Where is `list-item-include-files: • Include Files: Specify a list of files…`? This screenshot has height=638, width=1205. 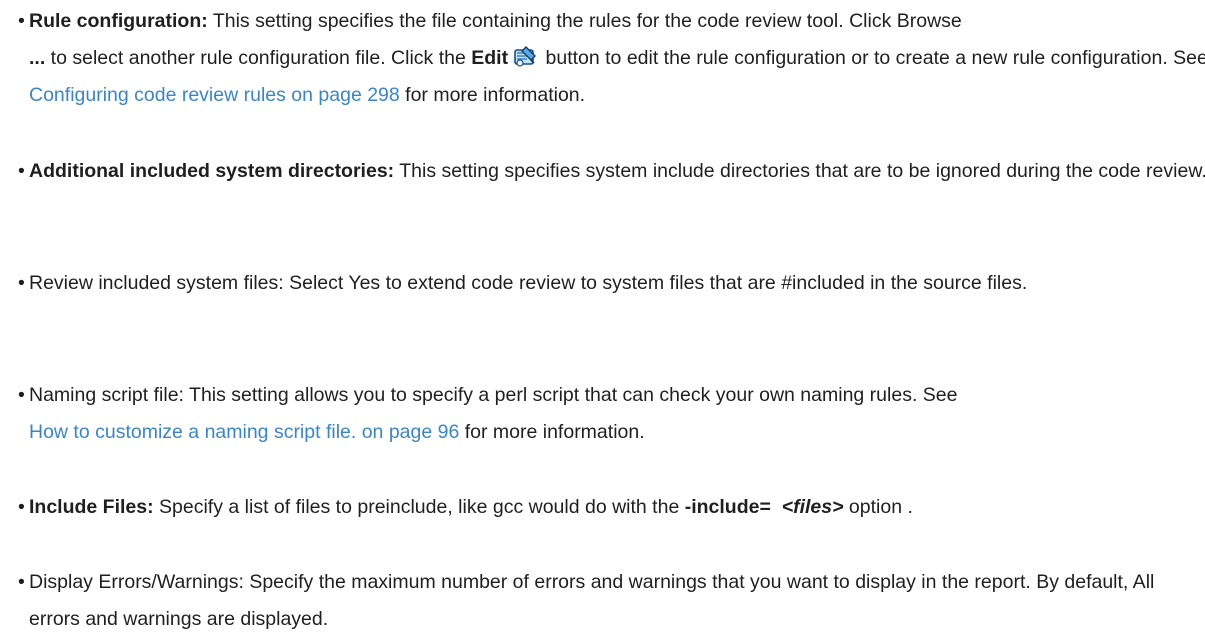 list-item-include-files: • Include Files: Specify a list of files… is located at coordinates (611, 507).